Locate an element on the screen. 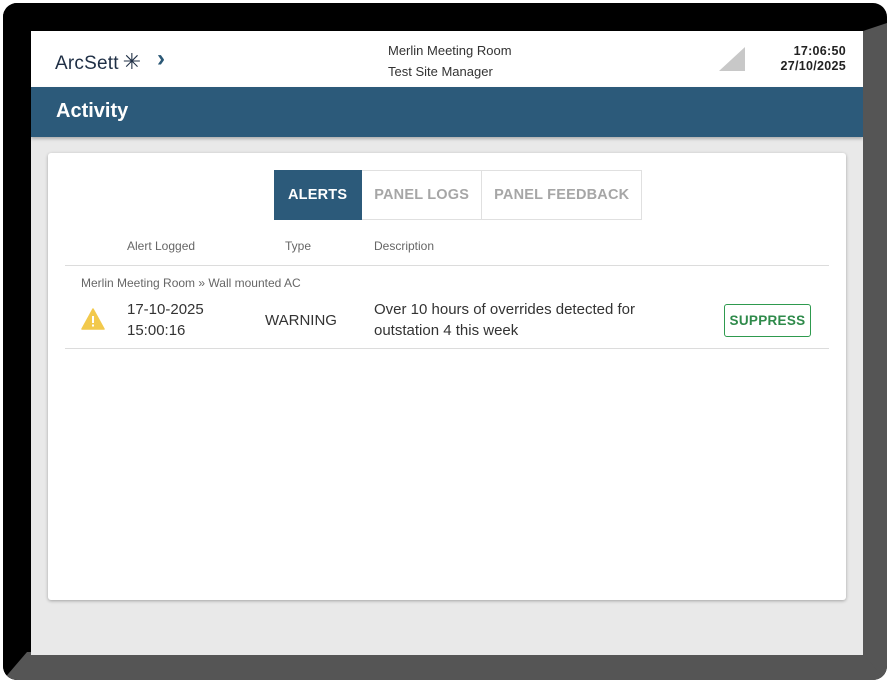  signal-icon is located at coordinates (732, 59).